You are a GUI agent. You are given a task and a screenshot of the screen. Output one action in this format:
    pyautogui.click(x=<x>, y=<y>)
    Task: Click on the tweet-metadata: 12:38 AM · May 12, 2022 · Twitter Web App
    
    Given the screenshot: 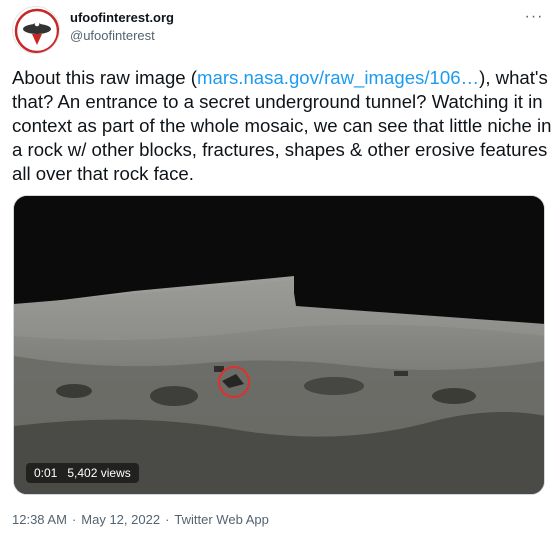 What is the action you would take?
    pyautogui.click(x=140, y=519)
    